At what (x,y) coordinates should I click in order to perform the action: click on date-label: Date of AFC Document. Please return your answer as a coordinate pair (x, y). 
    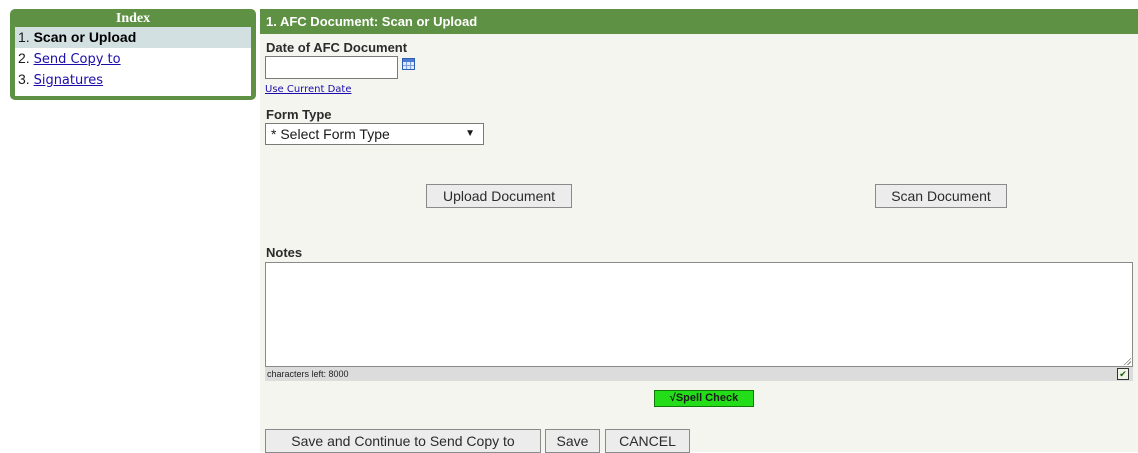
    Looking at the image, I should click on (337, 47).